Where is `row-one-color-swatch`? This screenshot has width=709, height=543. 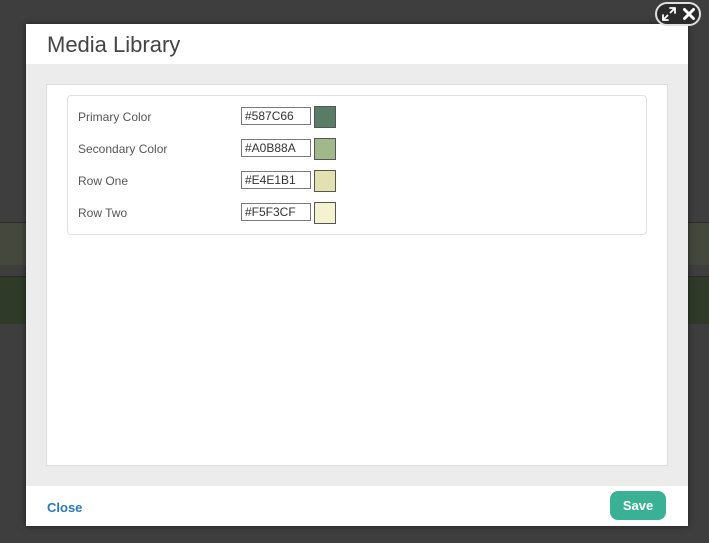
row-one-color-swatch is located at coordinates (325, 181).